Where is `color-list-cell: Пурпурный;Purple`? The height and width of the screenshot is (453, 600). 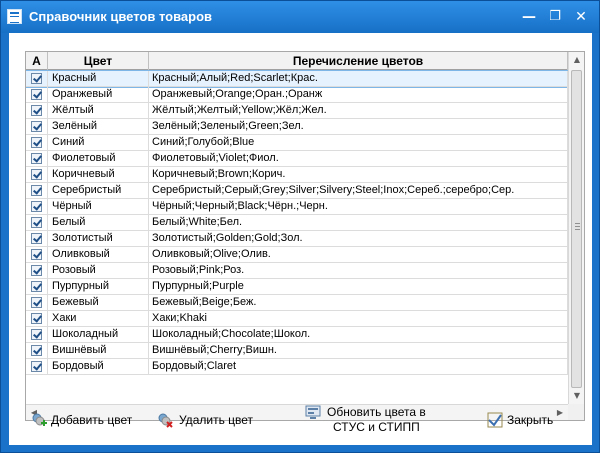
color-list-cell: Пурпурный;Purple is located at coordinates (358, 286).